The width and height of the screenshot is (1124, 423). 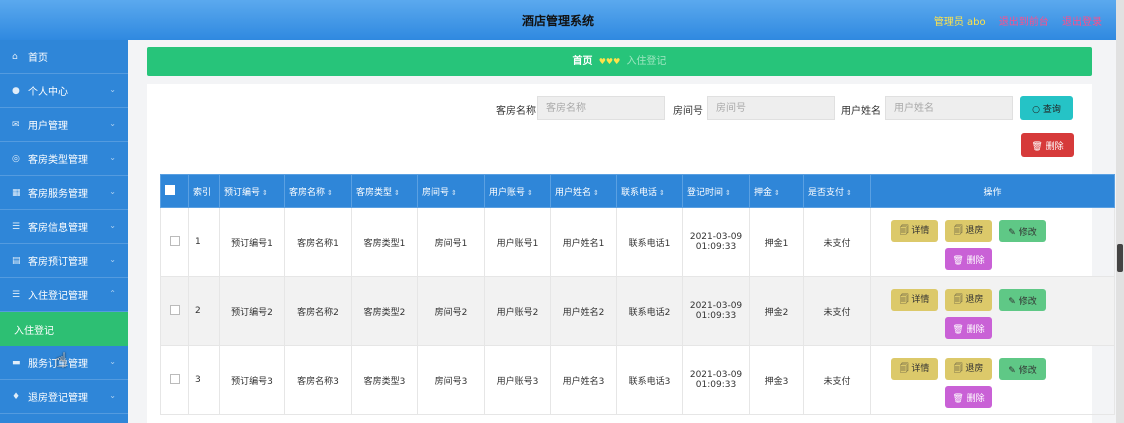 I want to click on chevron-up-icon: ⌃, so click(x=112, y=293).